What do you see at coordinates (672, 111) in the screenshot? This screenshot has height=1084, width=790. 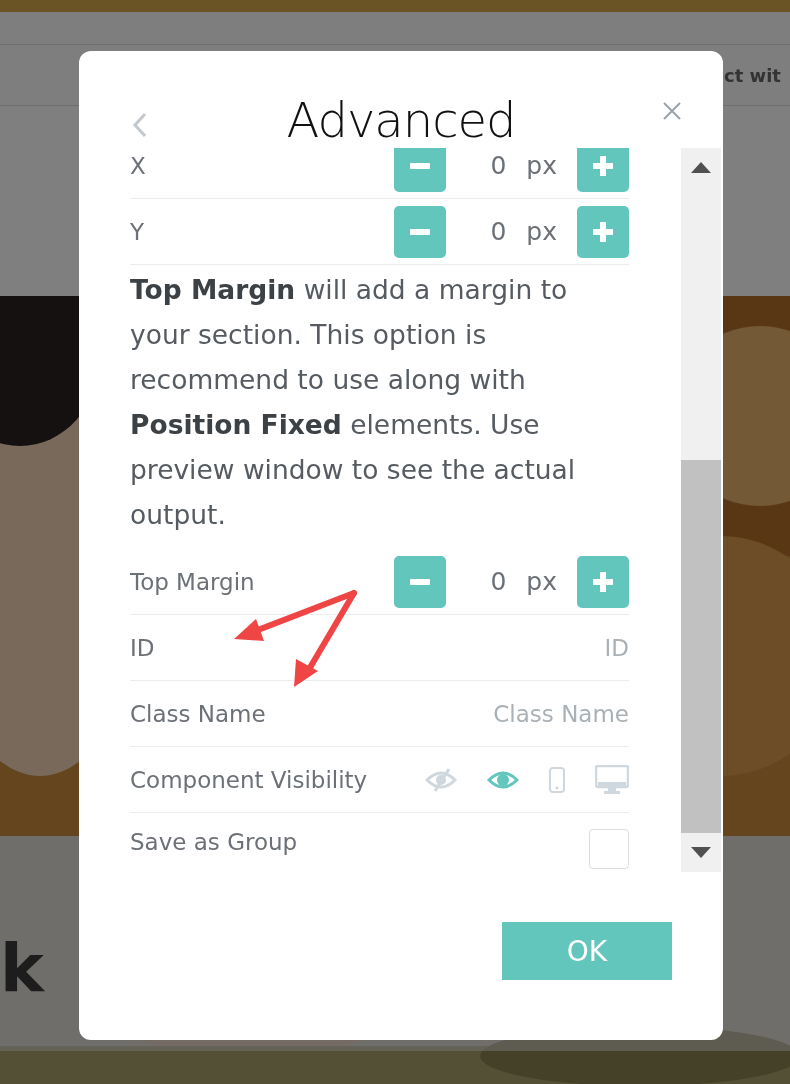 I see `close-icon` at bounding box center [672, 111].